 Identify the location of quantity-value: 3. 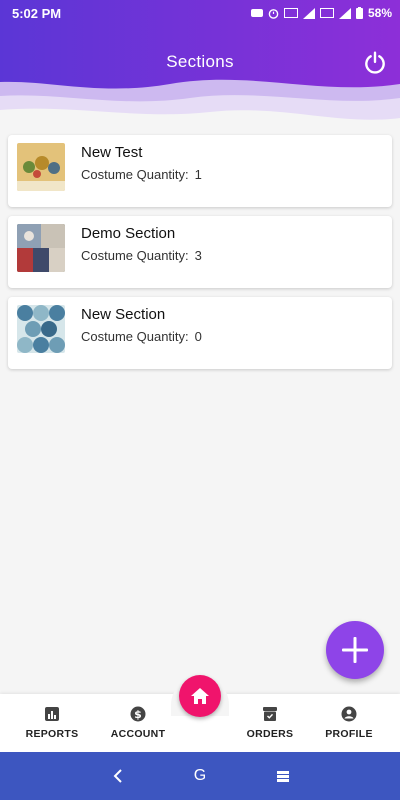
(198, 255).